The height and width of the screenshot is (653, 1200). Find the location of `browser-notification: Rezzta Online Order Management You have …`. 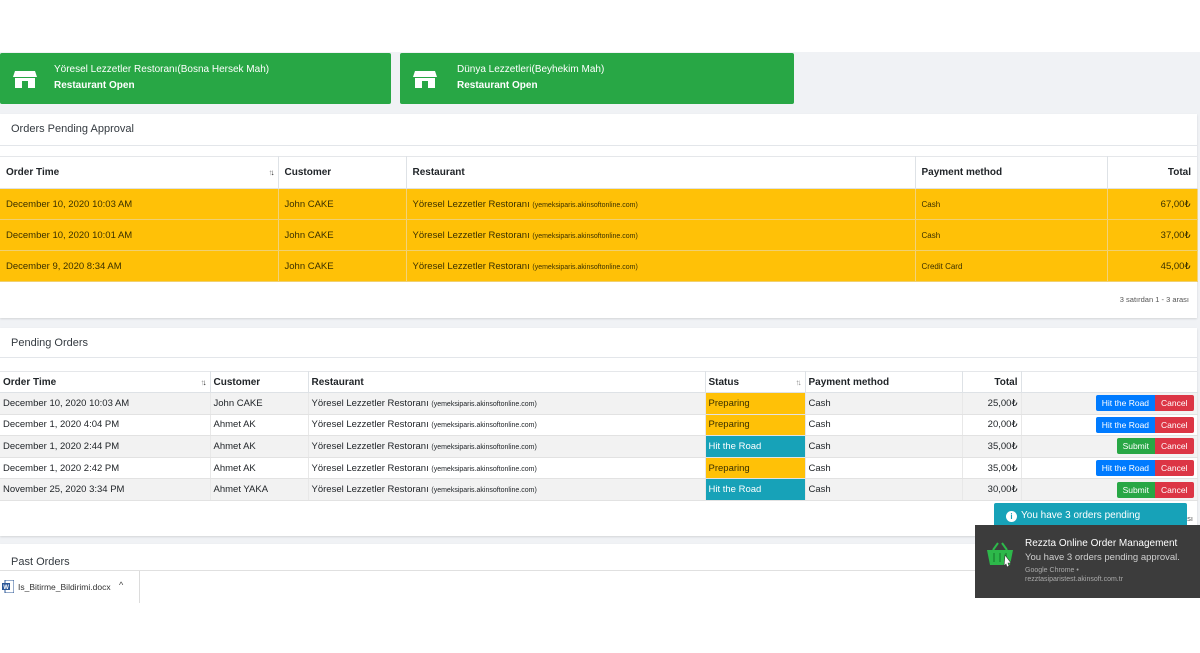

browser-notification: Rezzta Online Order Management You have … is located at coordinates (1087, 561).